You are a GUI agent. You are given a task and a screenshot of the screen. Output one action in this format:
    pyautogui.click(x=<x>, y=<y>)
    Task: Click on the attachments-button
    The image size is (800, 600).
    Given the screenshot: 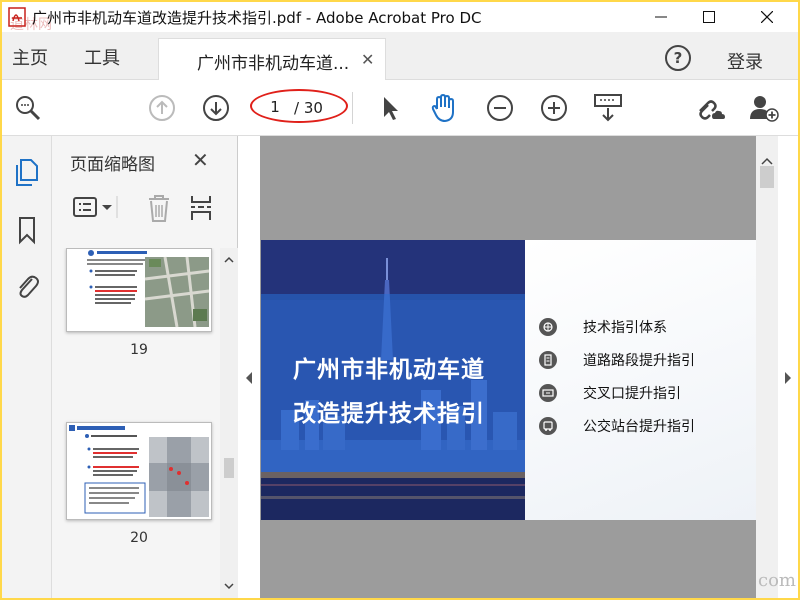 What is the action you would take?
    pyautogui.click(x=27, y=286)
    